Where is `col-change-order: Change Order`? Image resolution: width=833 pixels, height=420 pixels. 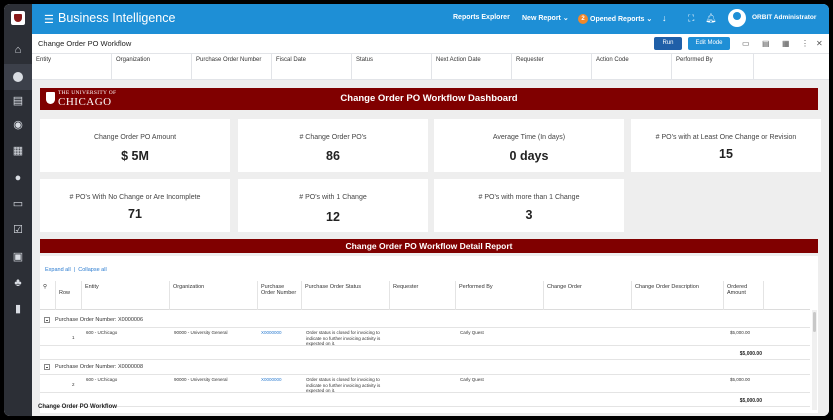
col-change-order: Change Order is located at coordinates (588, 295).